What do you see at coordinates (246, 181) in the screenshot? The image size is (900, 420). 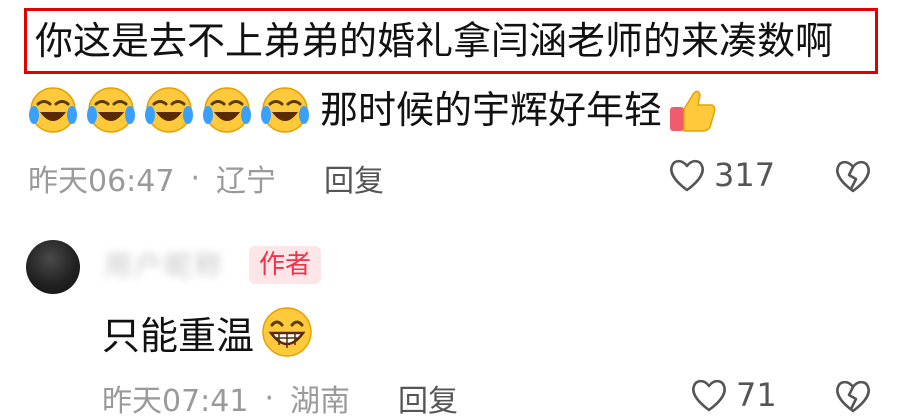 I see `comment-location: 辽宁` at bounding box center [246, 181].